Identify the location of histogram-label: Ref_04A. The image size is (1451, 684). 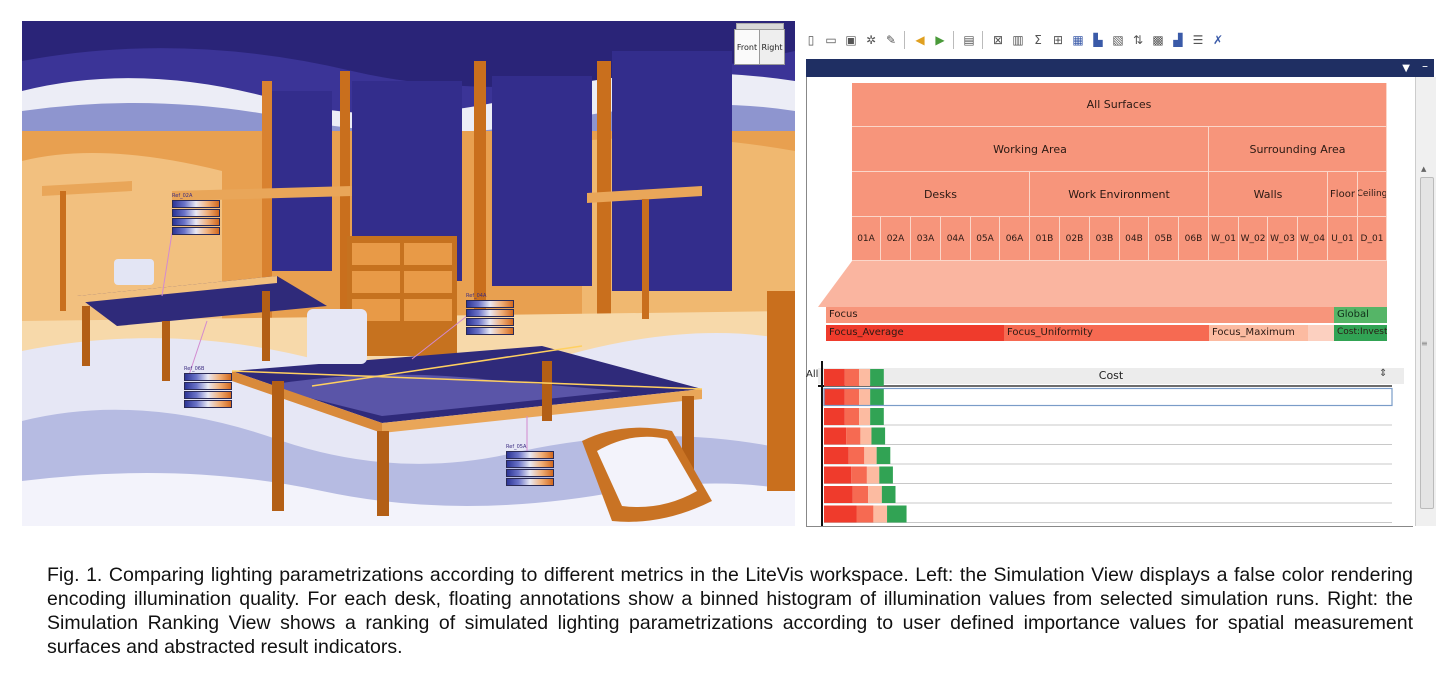
(476, 296).